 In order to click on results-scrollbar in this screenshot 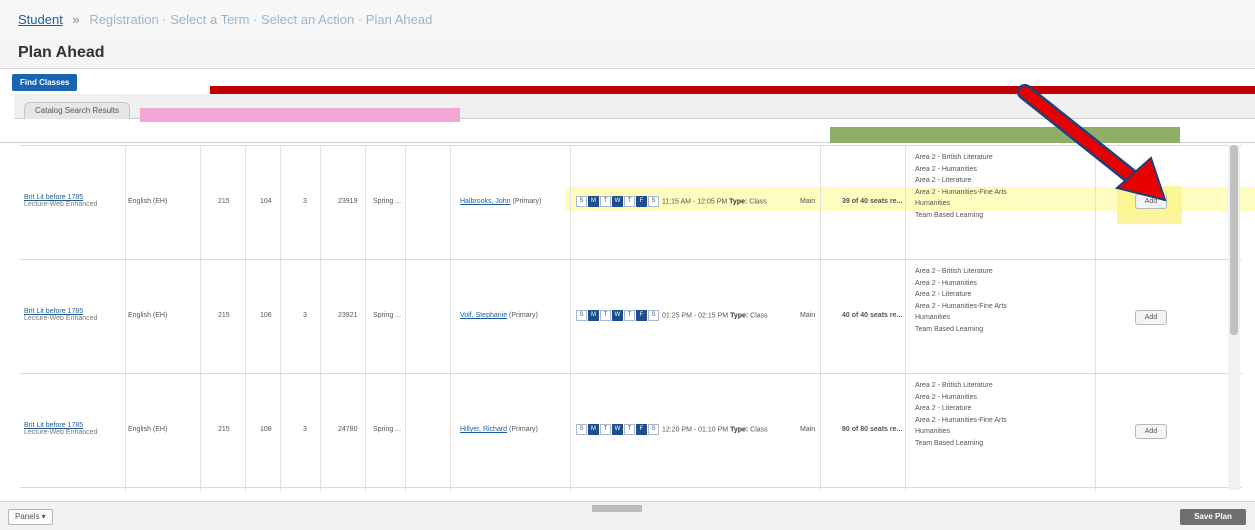, I will do `click(1234, 317)`.